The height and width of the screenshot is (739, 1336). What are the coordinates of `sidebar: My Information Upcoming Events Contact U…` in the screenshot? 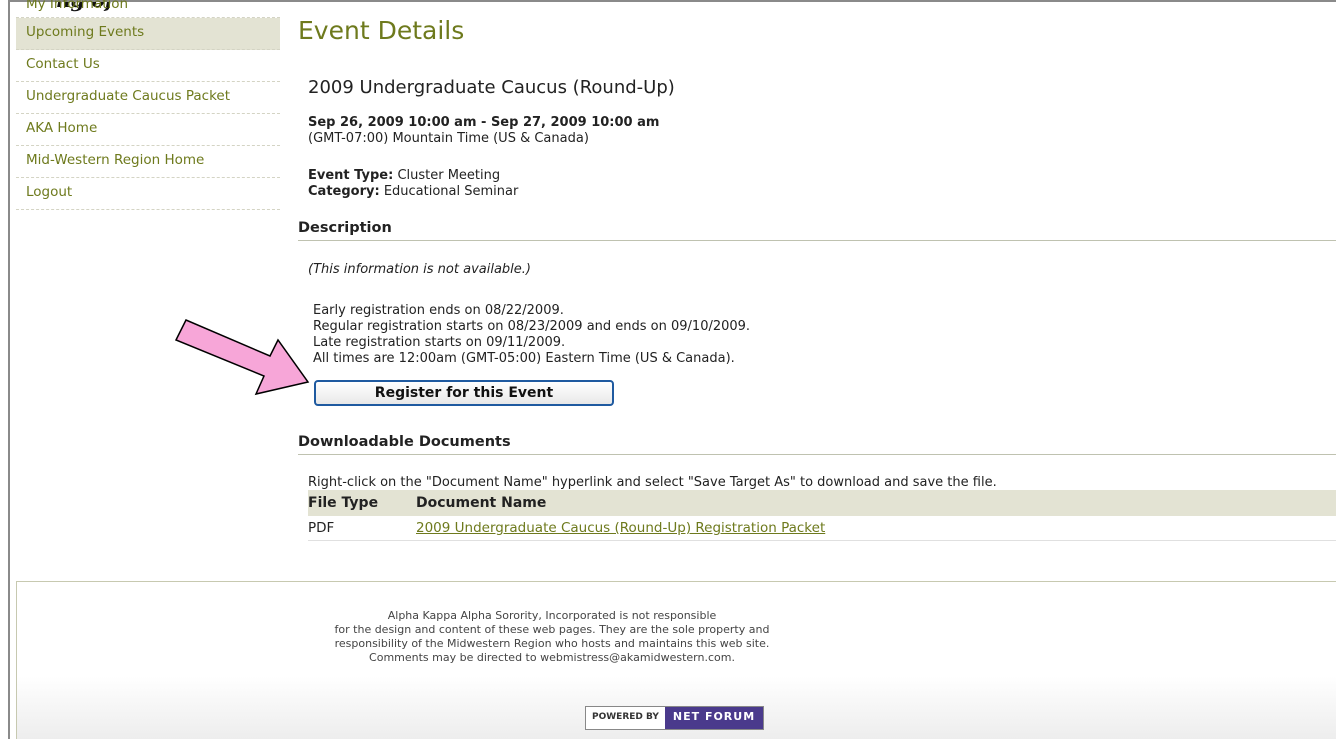 It's located at (148, 105).